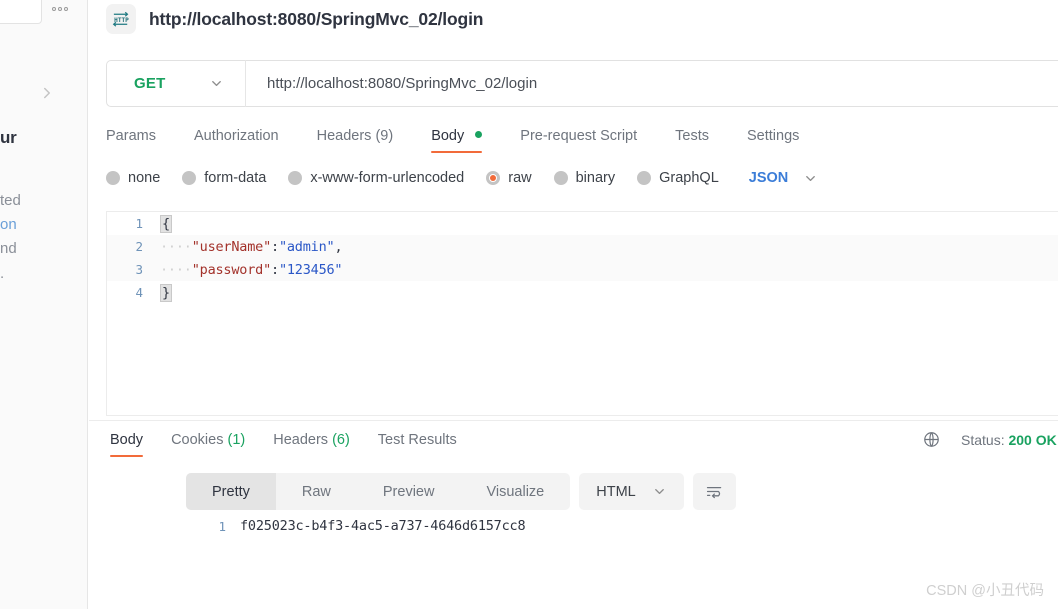  I want to click on radio-none: none, so click(133, 178).